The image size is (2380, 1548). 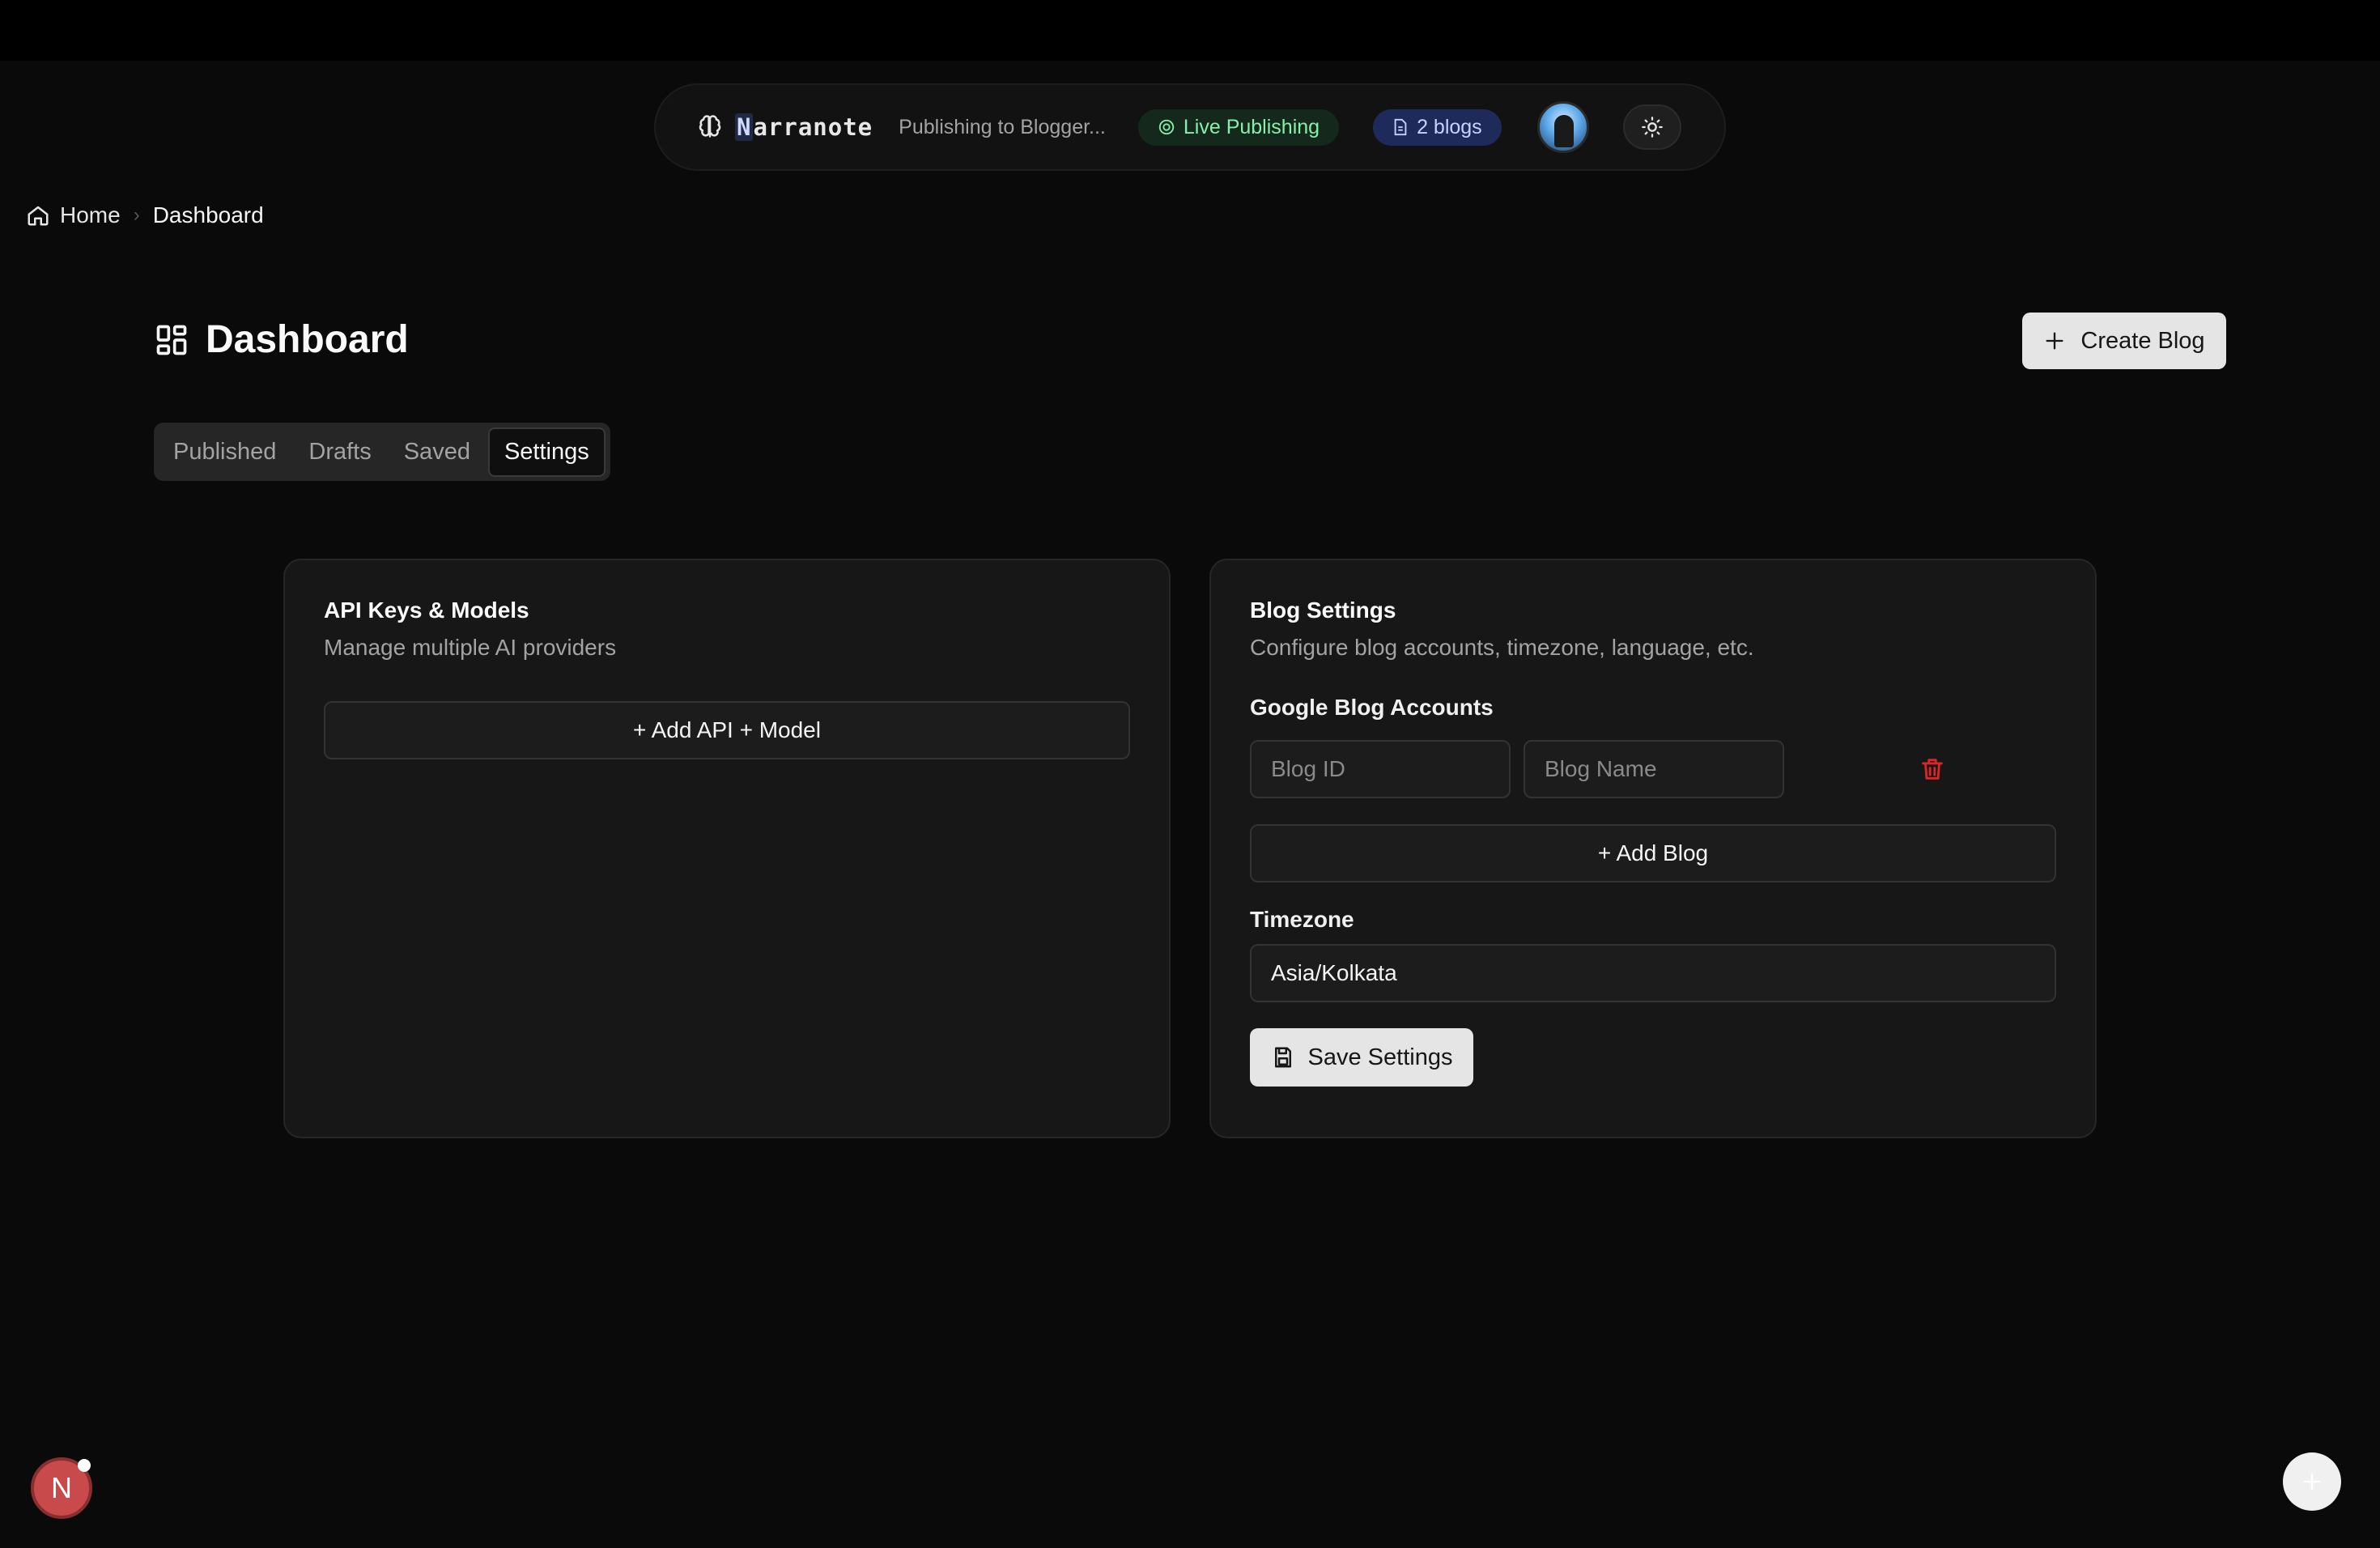 I want to click on breadcrumb-home-link: Home, so click(x=73, y=215).